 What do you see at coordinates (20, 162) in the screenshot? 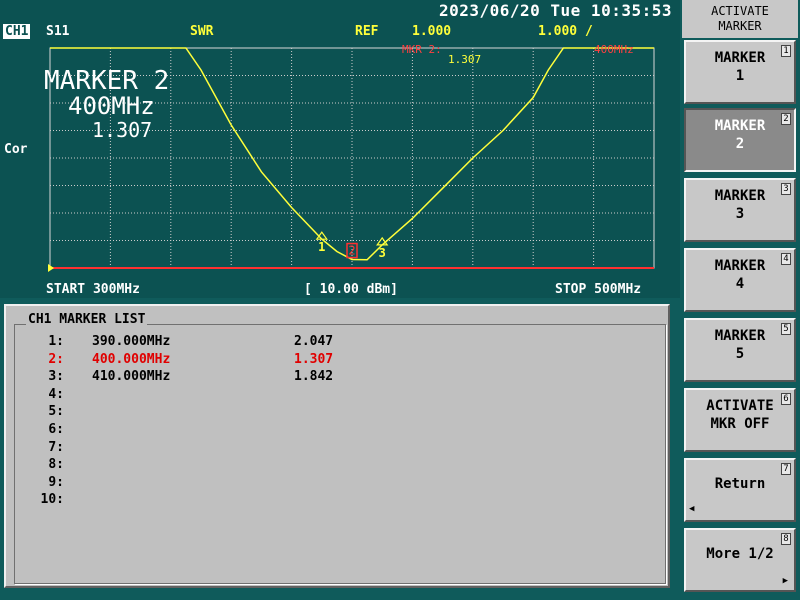
I see `plot-gutter: Cor` at bounding box center [20, 162].